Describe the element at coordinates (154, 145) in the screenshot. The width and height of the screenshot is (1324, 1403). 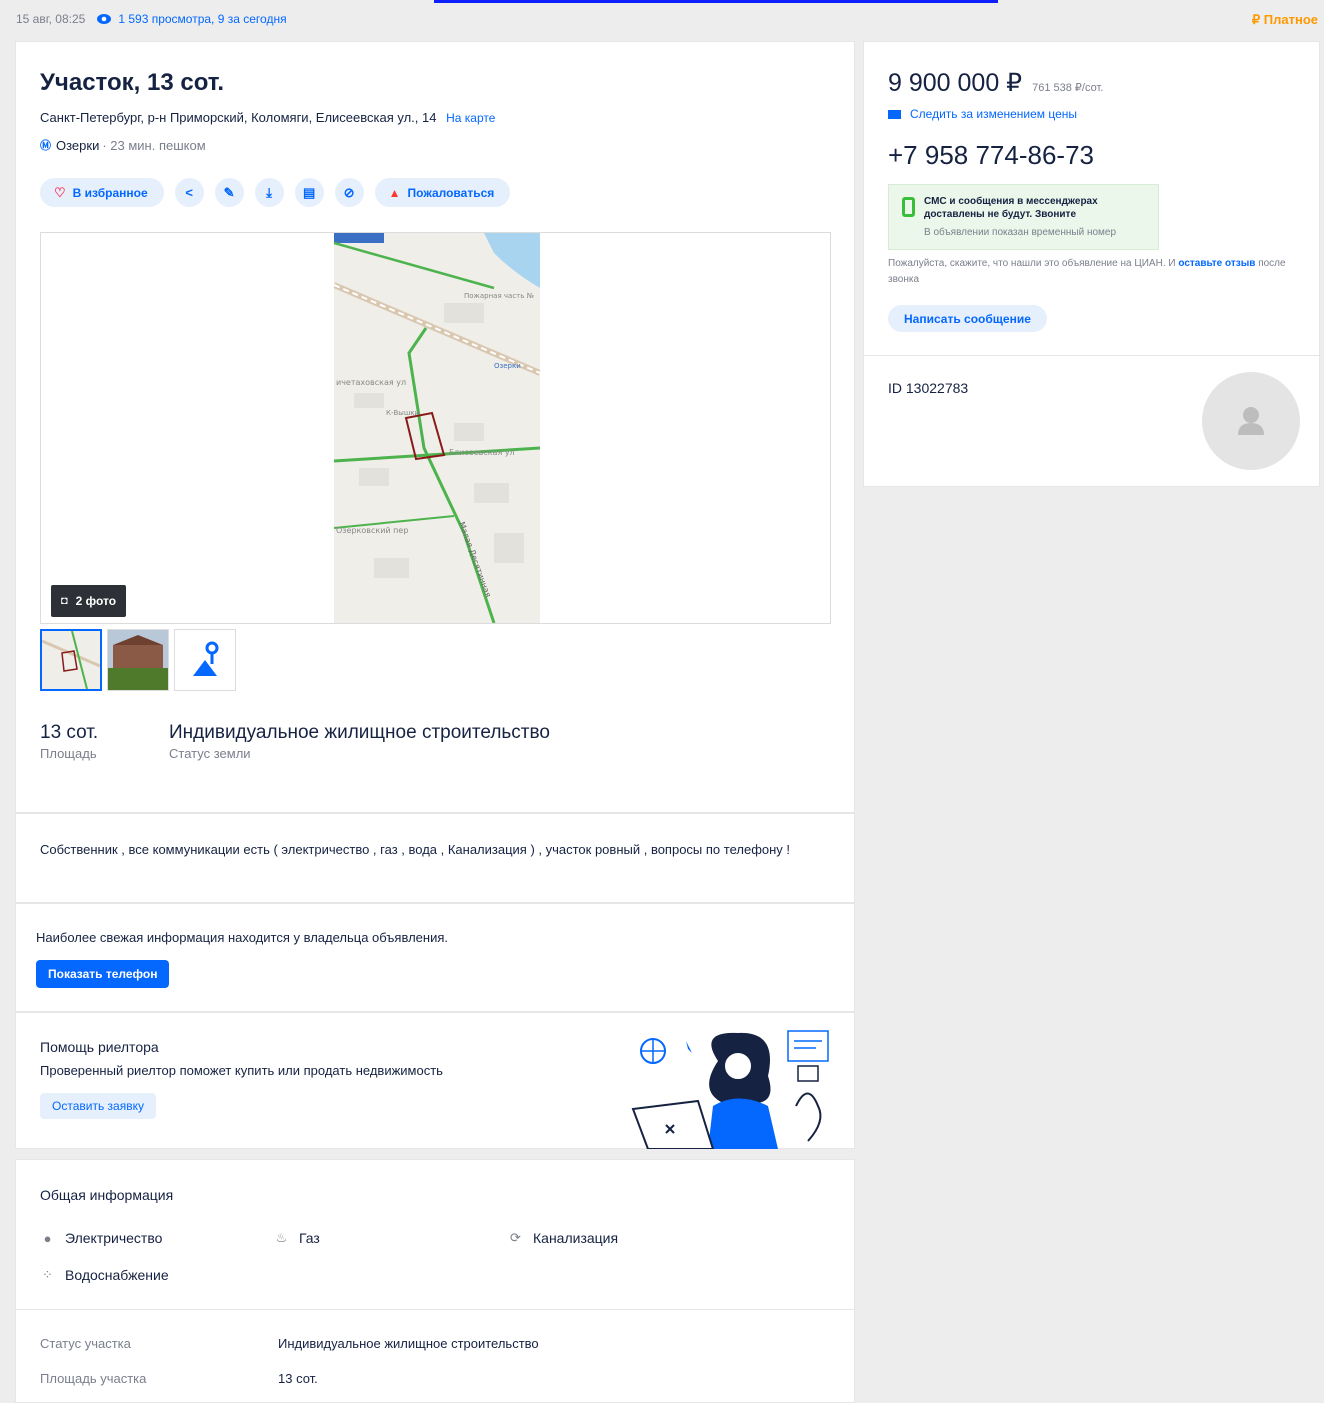
I see `metro-time: · 23 мин. пешком` at that location.